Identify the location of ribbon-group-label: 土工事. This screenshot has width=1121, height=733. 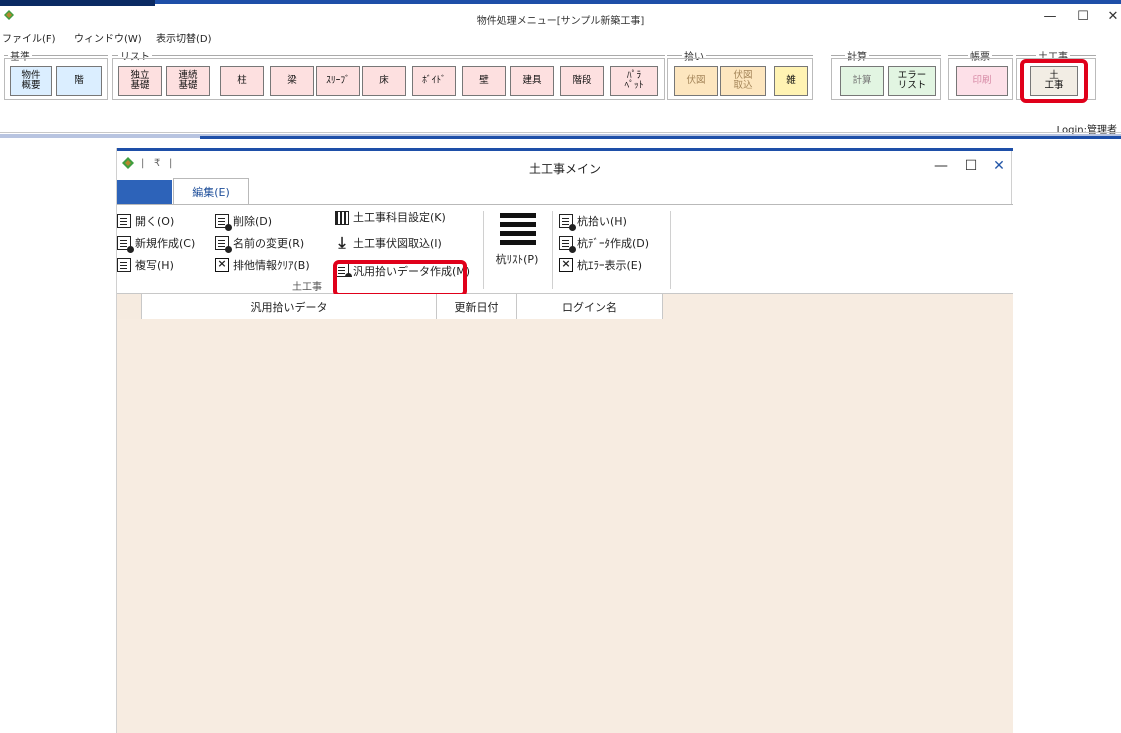
(307, 287).